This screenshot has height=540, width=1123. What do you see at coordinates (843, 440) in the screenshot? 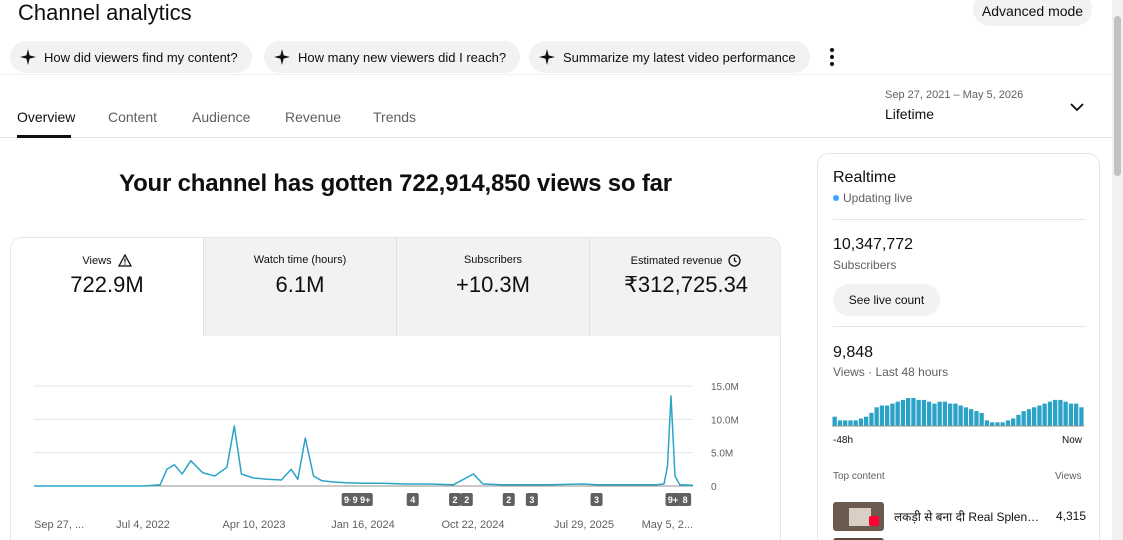
I see `axis-start-label: -48h` at bounding box center [843, 440].